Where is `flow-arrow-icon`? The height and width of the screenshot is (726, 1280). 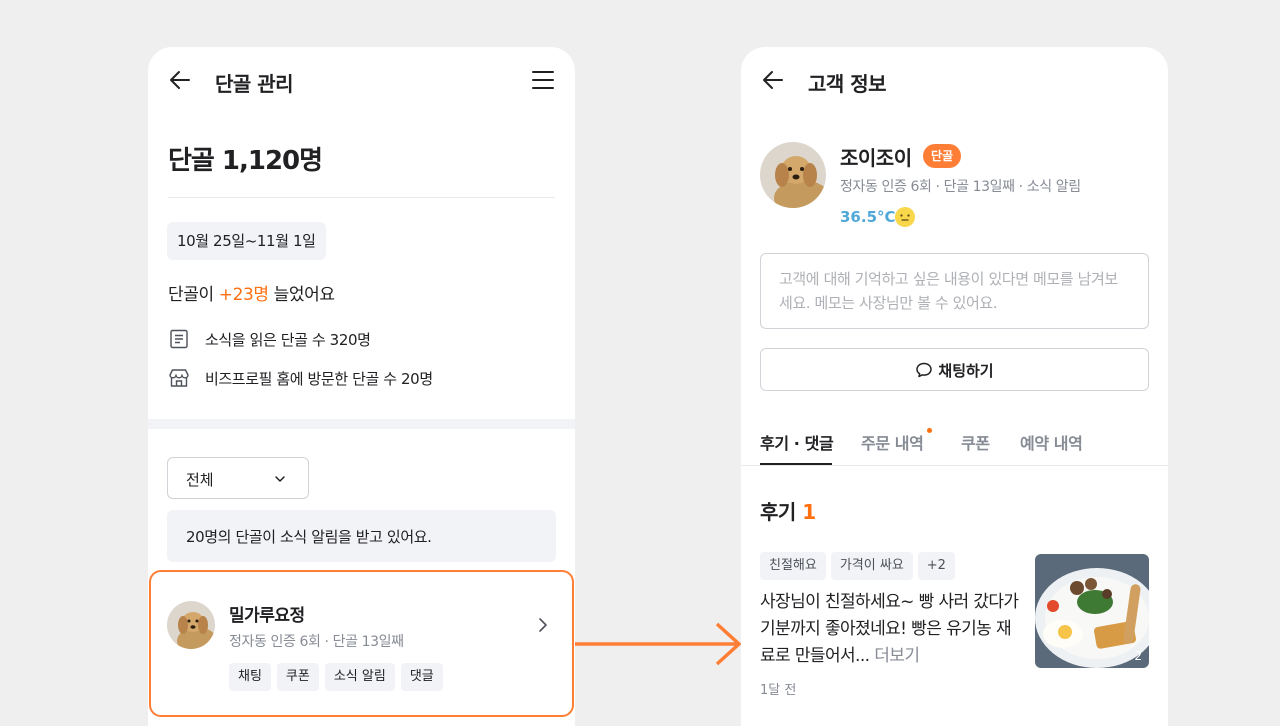
flow-arrow-icon is located at coordinates (658, 644).